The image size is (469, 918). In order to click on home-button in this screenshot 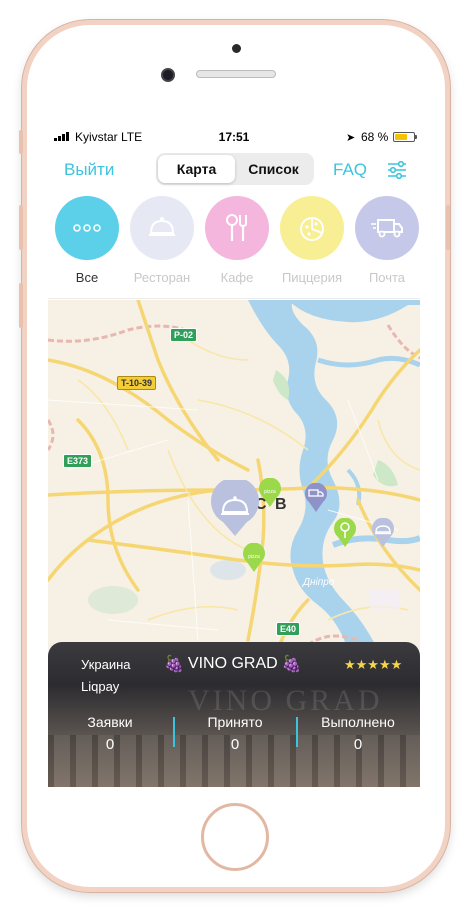, I will do `click(235, 837)`.